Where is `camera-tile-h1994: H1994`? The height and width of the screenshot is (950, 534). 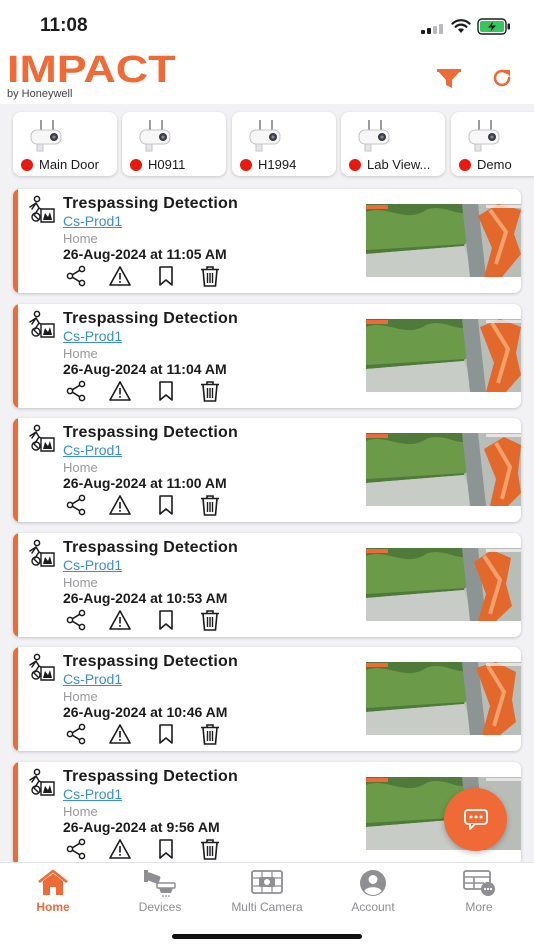 camera-tile-h1994: H1994 is located at coordinates (284, 144).